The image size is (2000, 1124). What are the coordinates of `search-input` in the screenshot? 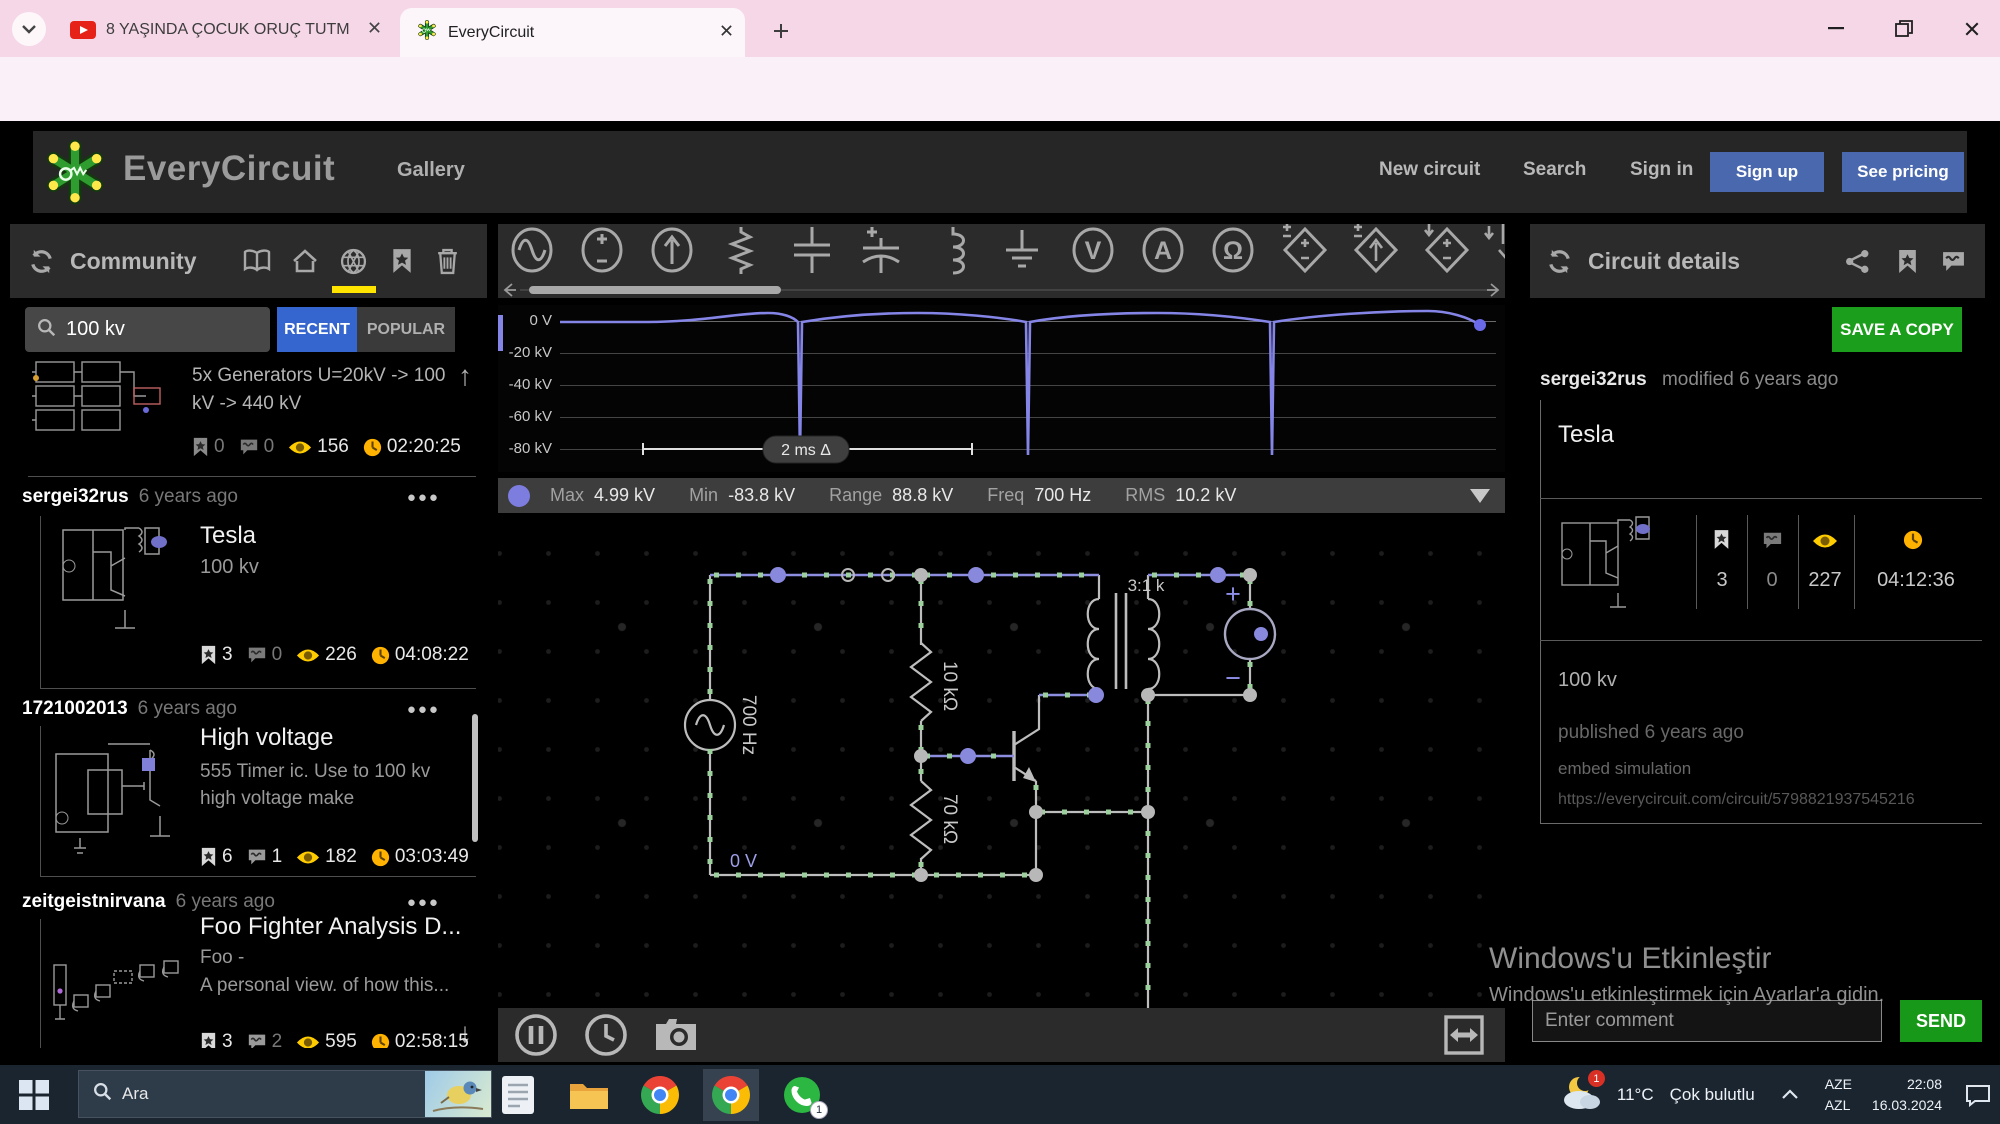 It's located at (154, 329).